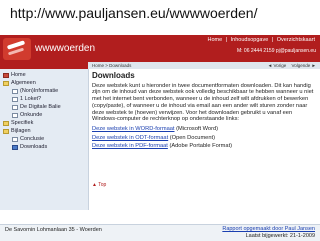  Describe the element at coordinates (34, 147) in the screenshot. I see `sidebar-item-label: Downloads` at that location.